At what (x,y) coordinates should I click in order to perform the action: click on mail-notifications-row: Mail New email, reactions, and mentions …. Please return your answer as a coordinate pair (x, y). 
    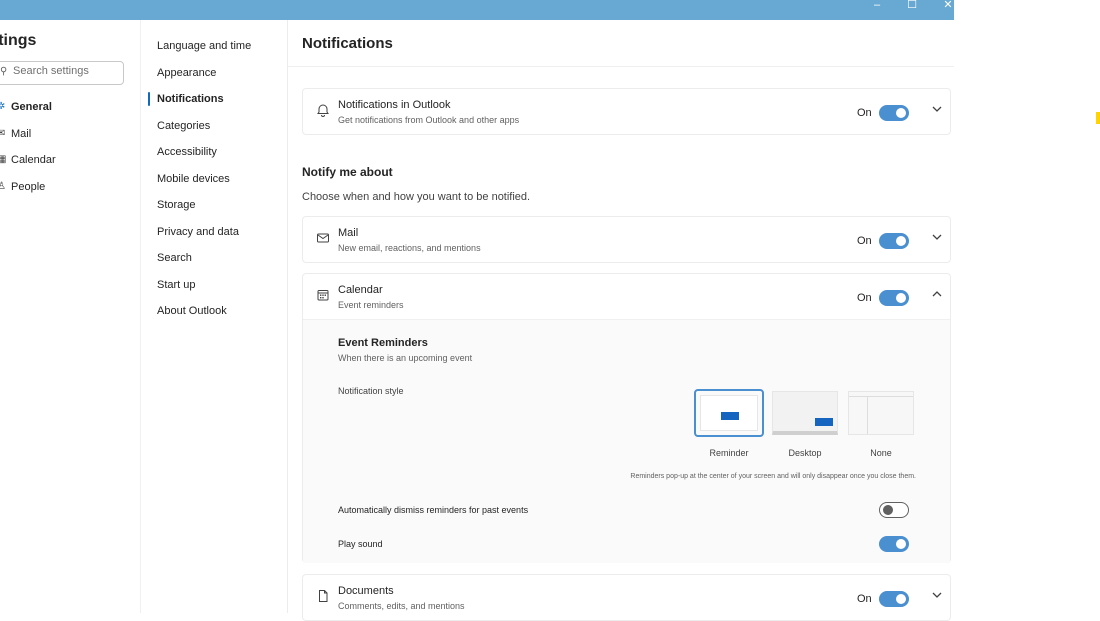
    Looking at the image, I should click on (626, 239).